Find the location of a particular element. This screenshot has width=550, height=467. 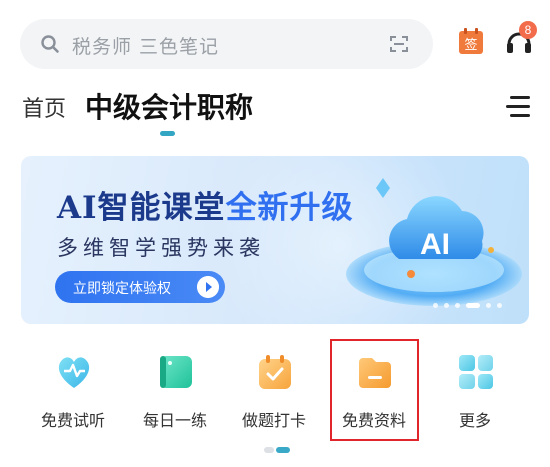

tab-intermediate-accounting: 中级会计职称 is located at coordinates (169, 106).